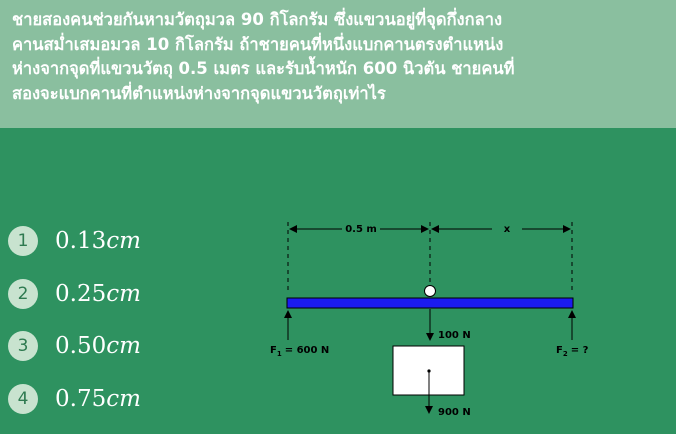 This screenshot has width=676, height=434. Describe the element at coordinates (454, 335) in the screenshot. I see `beam-weight-label: 100 N` at that location.